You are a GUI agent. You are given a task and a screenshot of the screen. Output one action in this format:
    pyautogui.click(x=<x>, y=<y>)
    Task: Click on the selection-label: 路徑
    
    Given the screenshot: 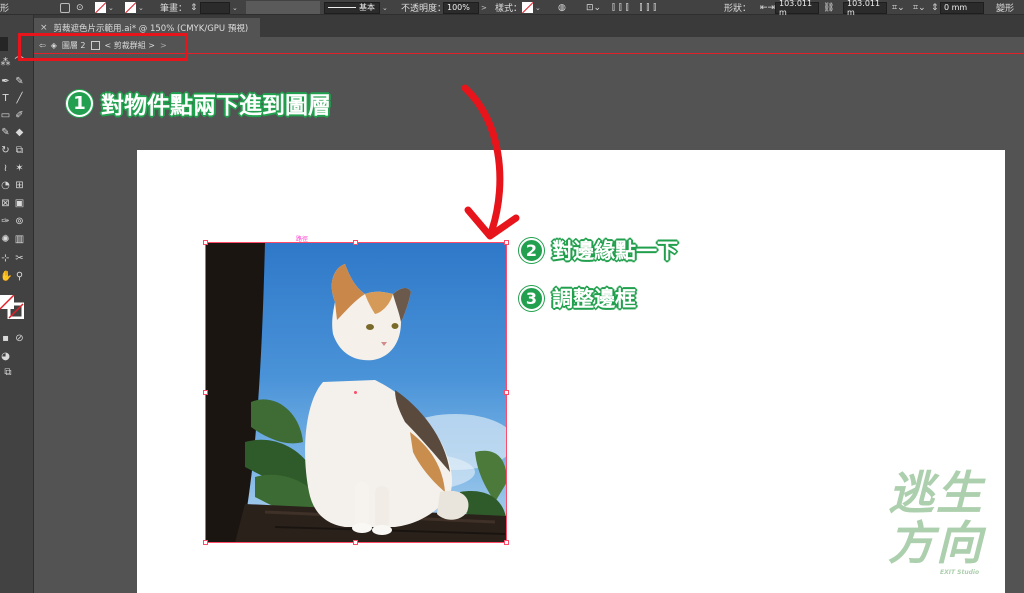 What is the action you would take?
    pyautogui.click(x=302, y=239)
    